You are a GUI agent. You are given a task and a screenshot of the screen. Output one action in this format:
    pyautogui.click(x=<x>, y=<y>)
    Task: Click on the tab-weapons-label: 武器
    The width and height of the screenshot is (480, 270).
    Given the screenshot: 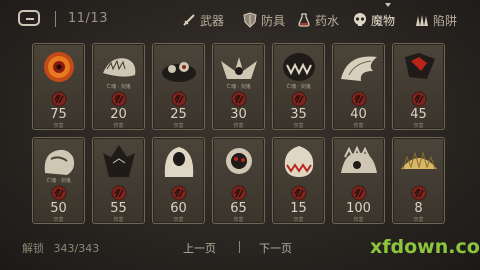 What is the action you would take?
    pyautogui.click(x=212, y=20)
    